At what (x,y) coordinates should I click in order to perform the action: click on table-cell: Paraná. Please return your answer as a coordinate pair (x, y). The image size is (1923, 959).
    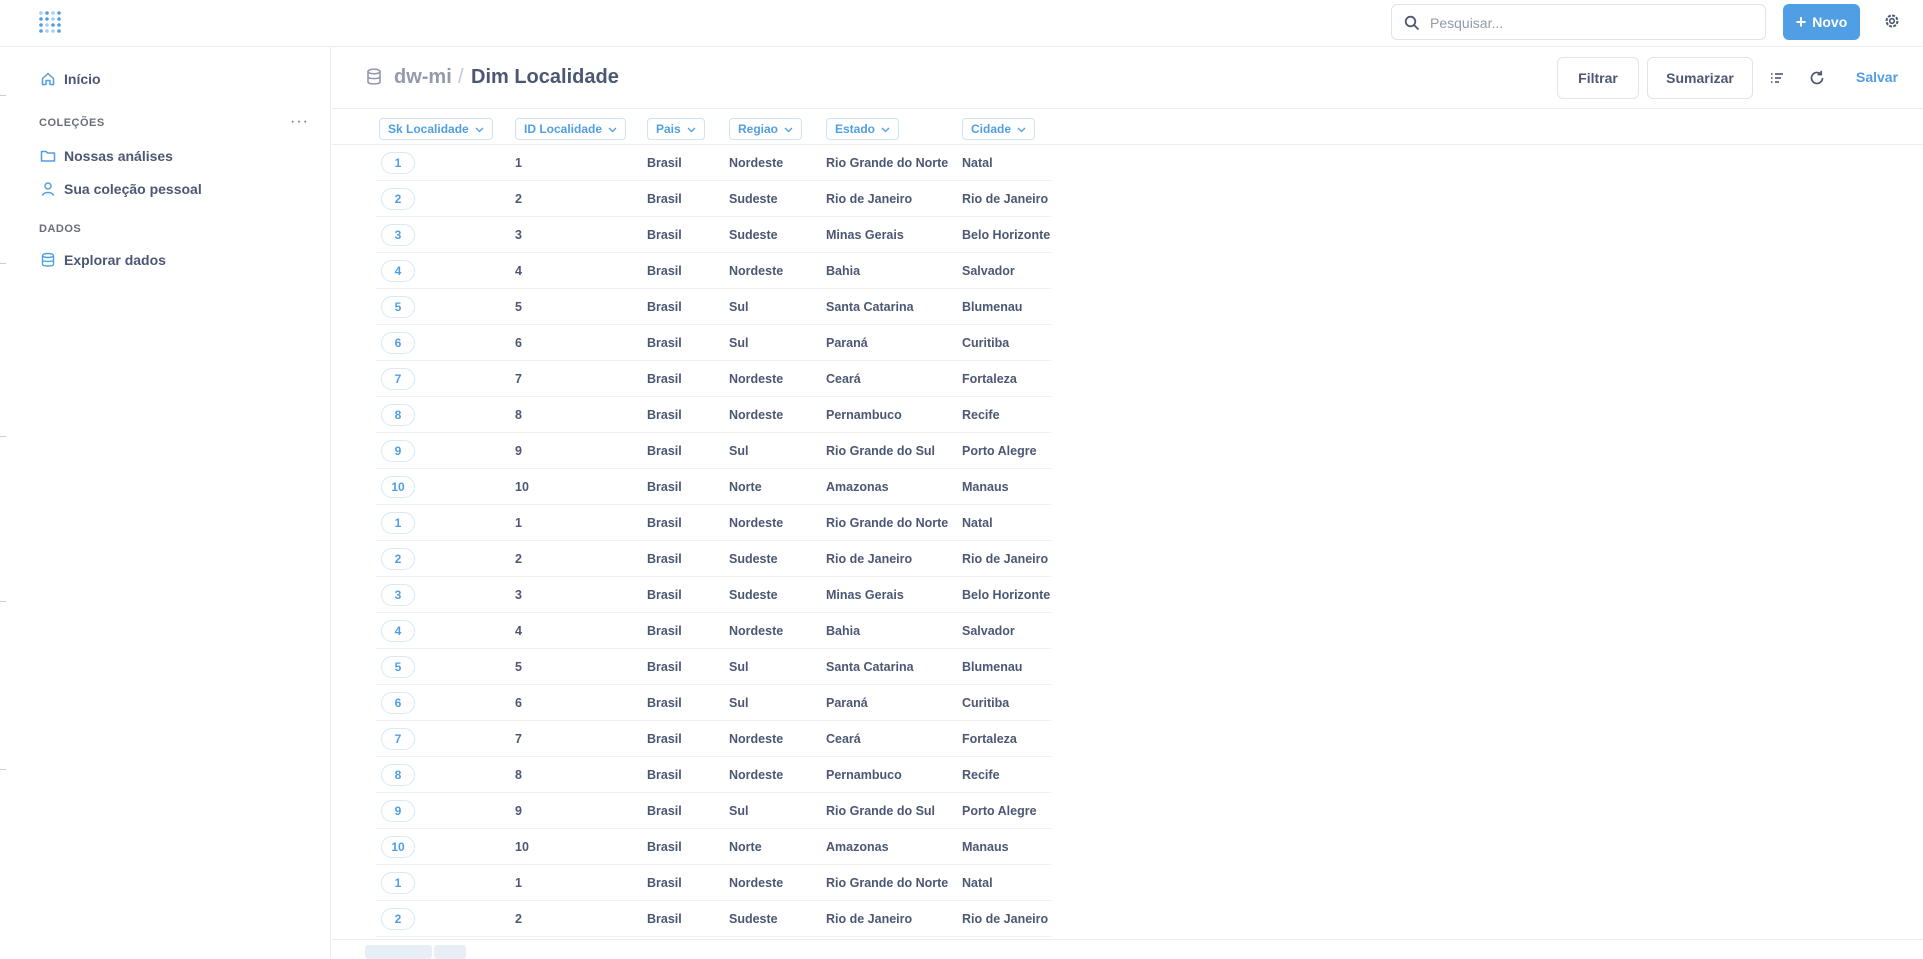
    Looking at the image, I should click on (847, 343).